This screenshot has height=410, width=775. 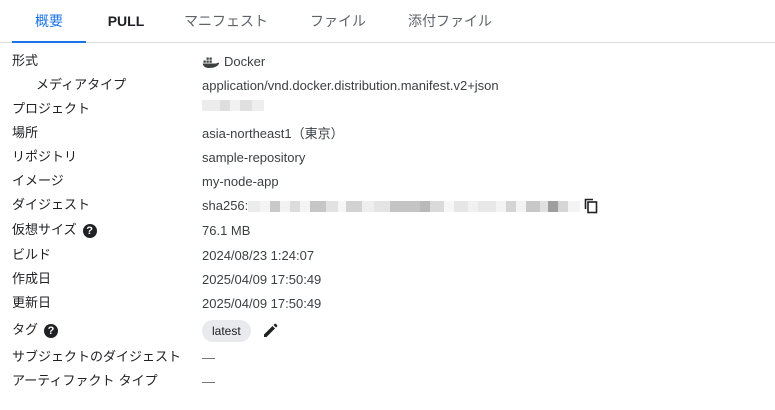 I want to click on format-value: Docker, so click(x=233, y=62).